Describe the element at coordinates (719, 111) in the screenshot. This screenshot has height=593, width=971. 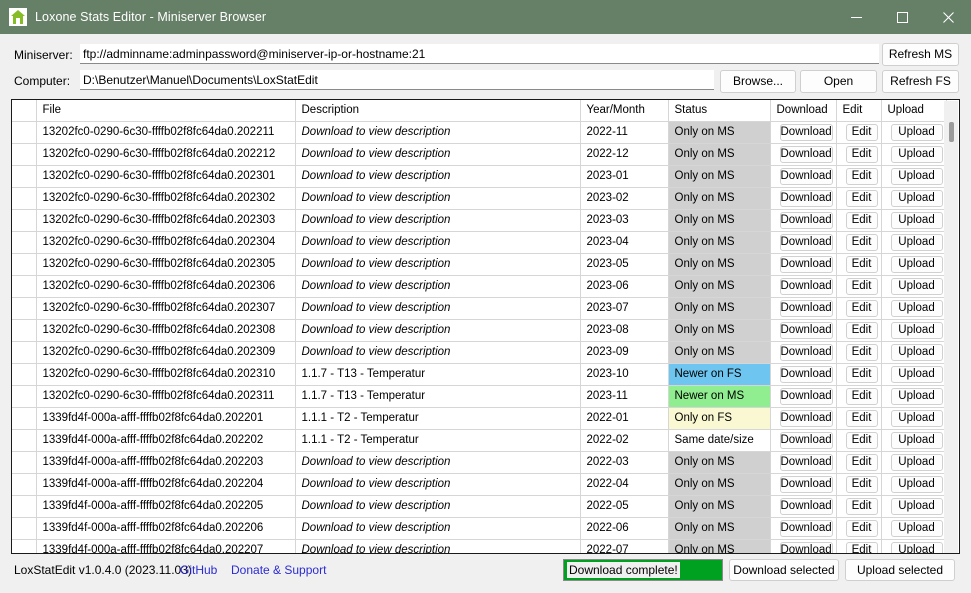
I see `column-header-status: Status` at that location.